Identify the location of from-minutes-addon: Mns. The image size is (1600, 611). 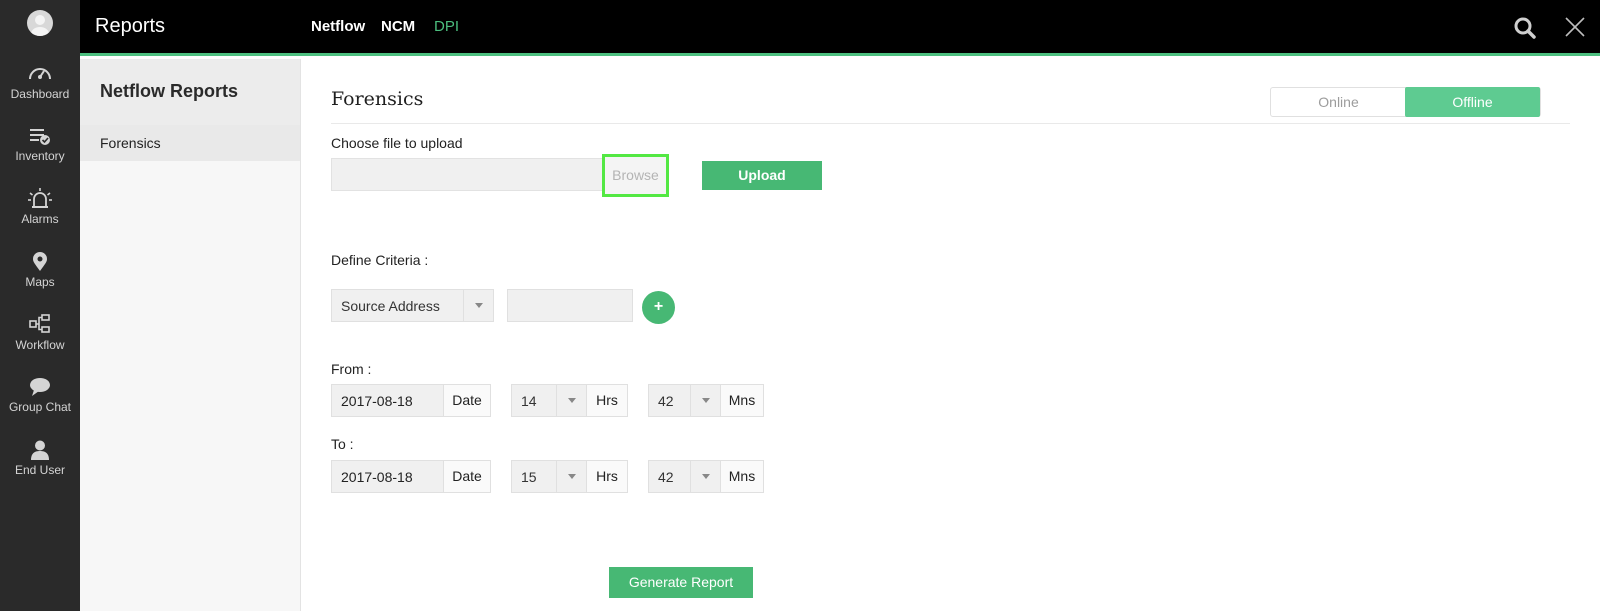
(742, 400).